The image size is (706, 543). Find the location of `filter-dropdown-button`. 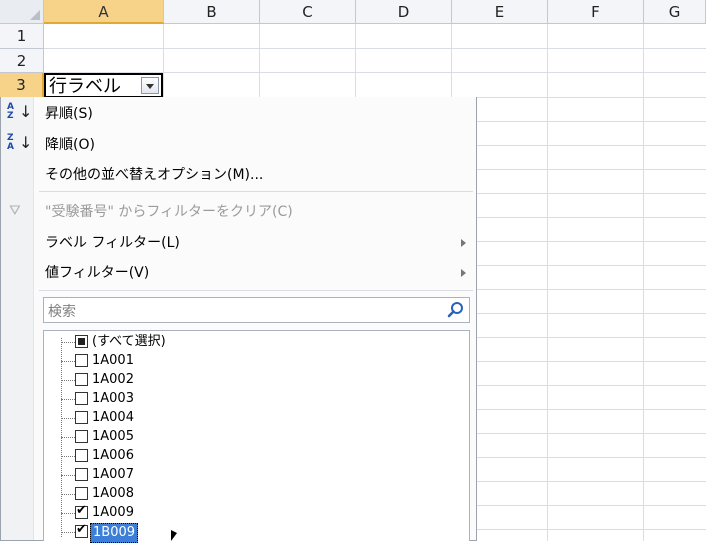

filter-dropdown-button is located at coordinates (150, 85).